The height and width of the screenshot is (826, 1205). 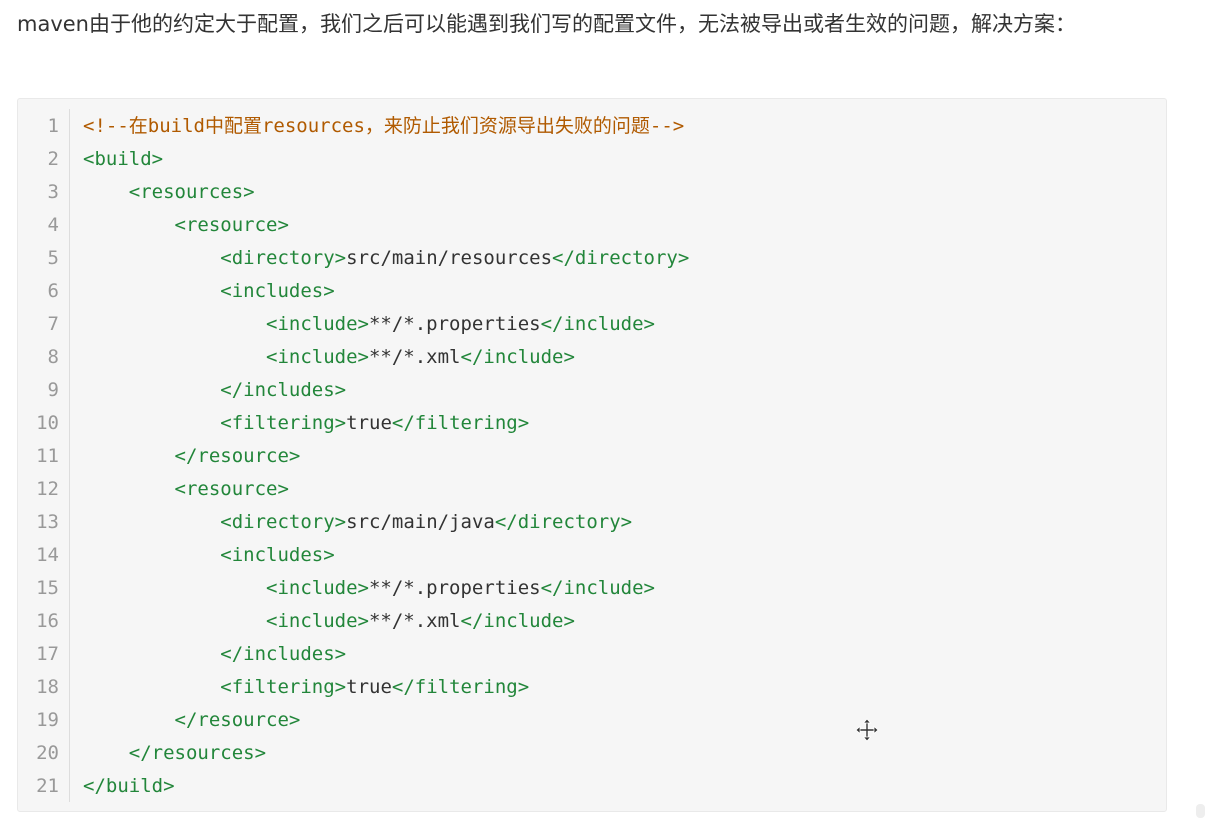 I want to click on xml-text: src/main/resources, so click(x=449, y=258).